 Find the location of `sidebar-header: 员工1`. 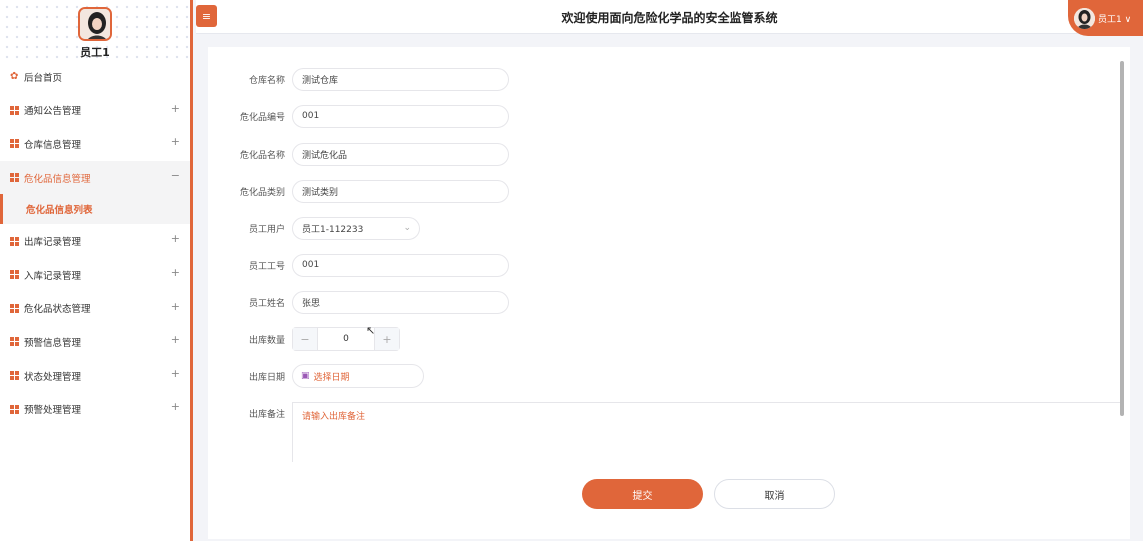

sidebar-header: 员工1 is located at coordinates (95, 30).